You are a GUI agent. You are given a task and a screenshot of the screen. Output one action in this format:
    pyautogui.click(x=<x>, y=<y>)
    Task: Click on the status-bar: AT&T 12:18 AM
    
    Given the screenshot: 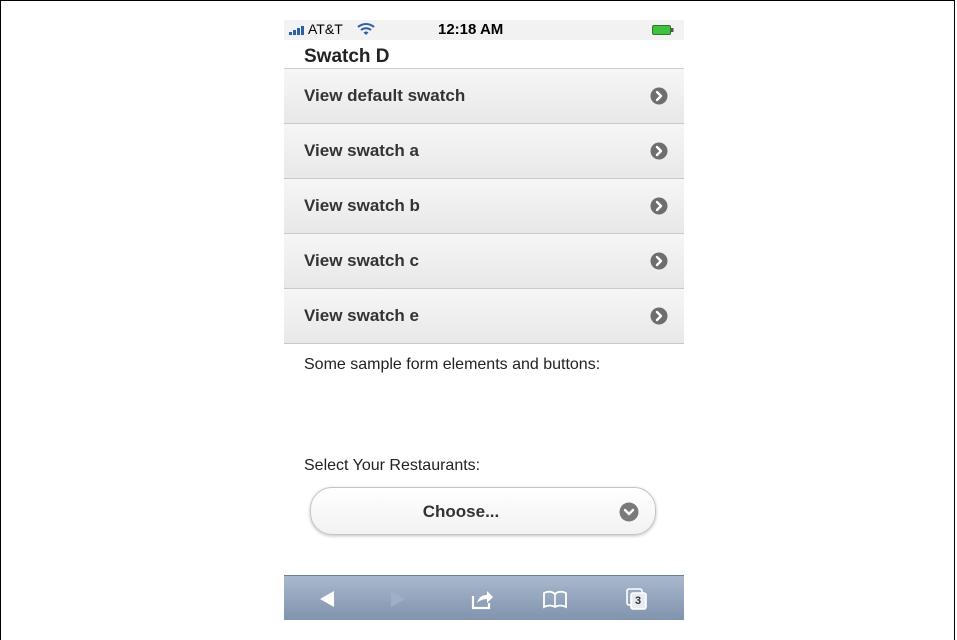 What is the action you would take?
    pyautogui.click(x=484, y=30)
    